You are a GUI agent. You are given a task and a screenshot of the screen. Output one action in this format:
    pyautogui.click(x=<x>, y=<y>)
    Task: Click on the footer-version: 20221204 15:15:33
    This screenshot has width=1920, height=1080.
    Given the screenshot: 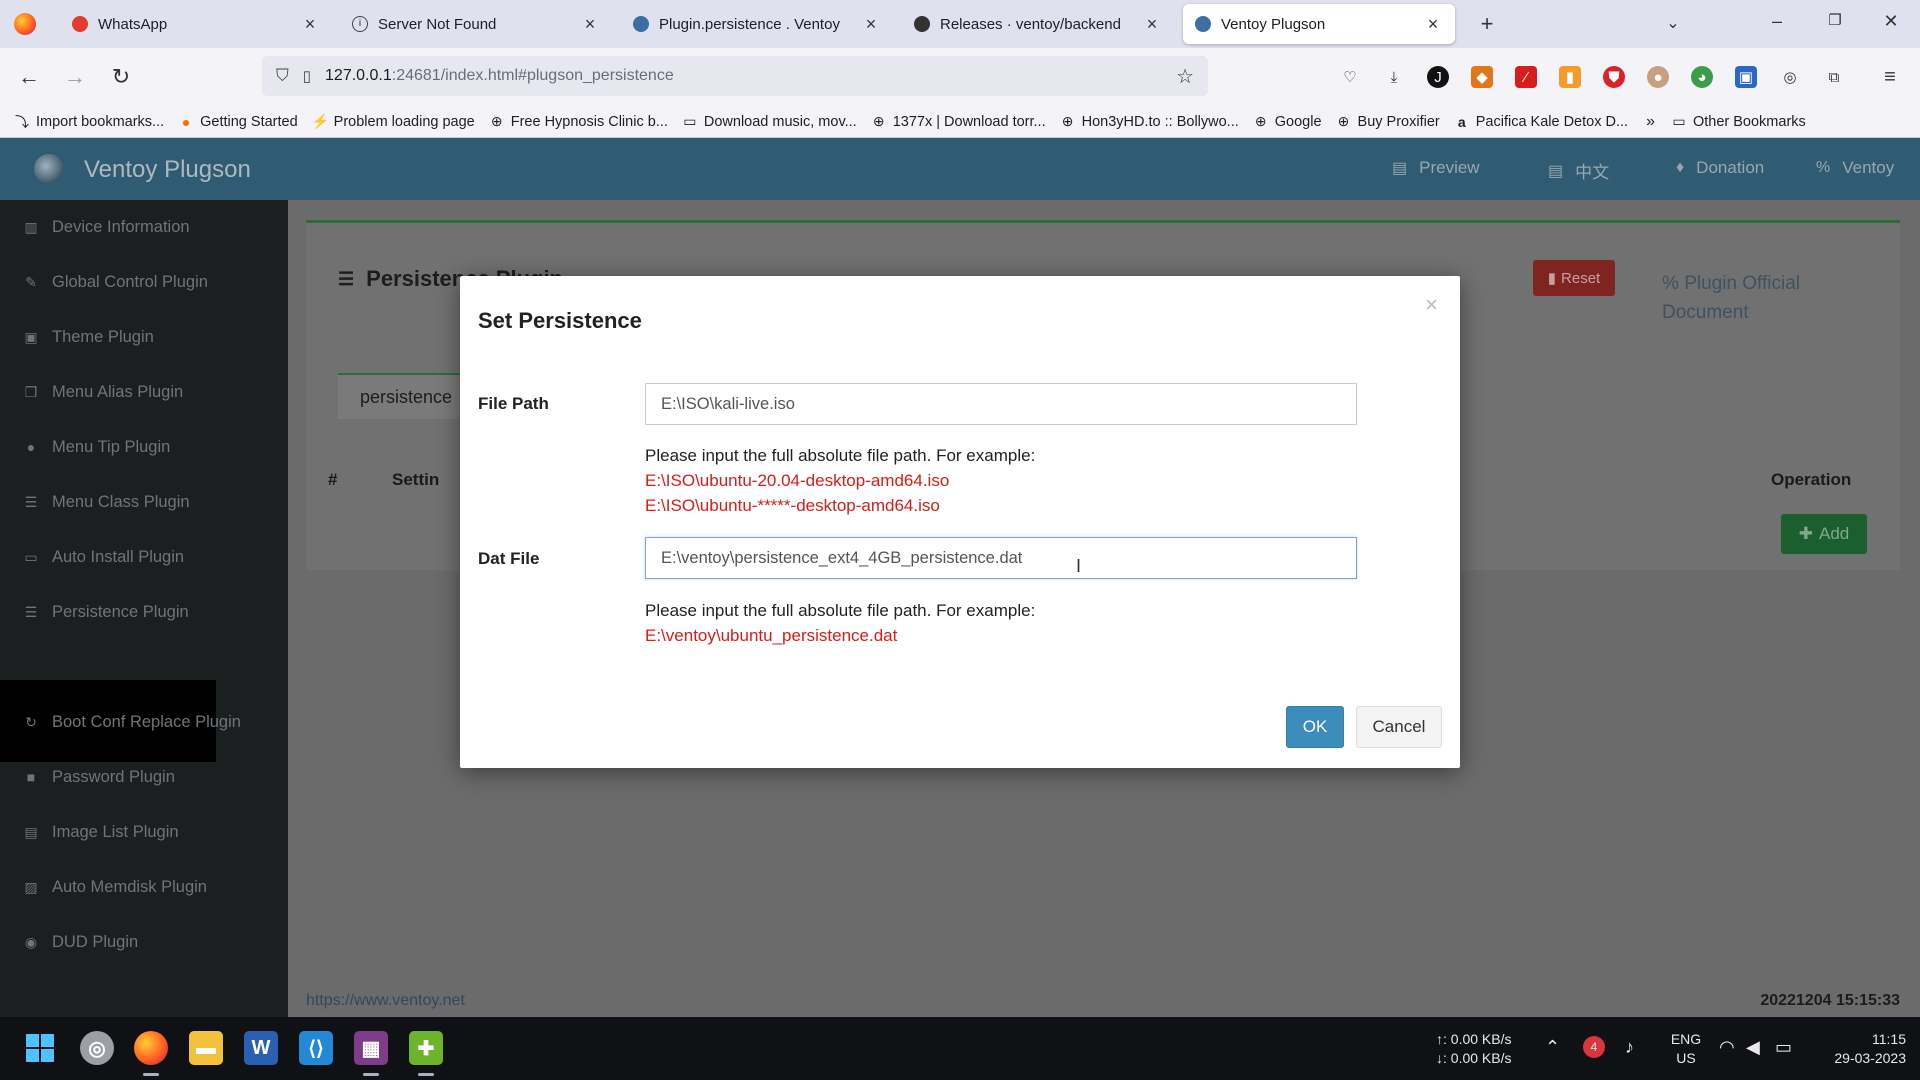 What is the action you would take?
    pyautogui.click(x=1830, y=1000)
    